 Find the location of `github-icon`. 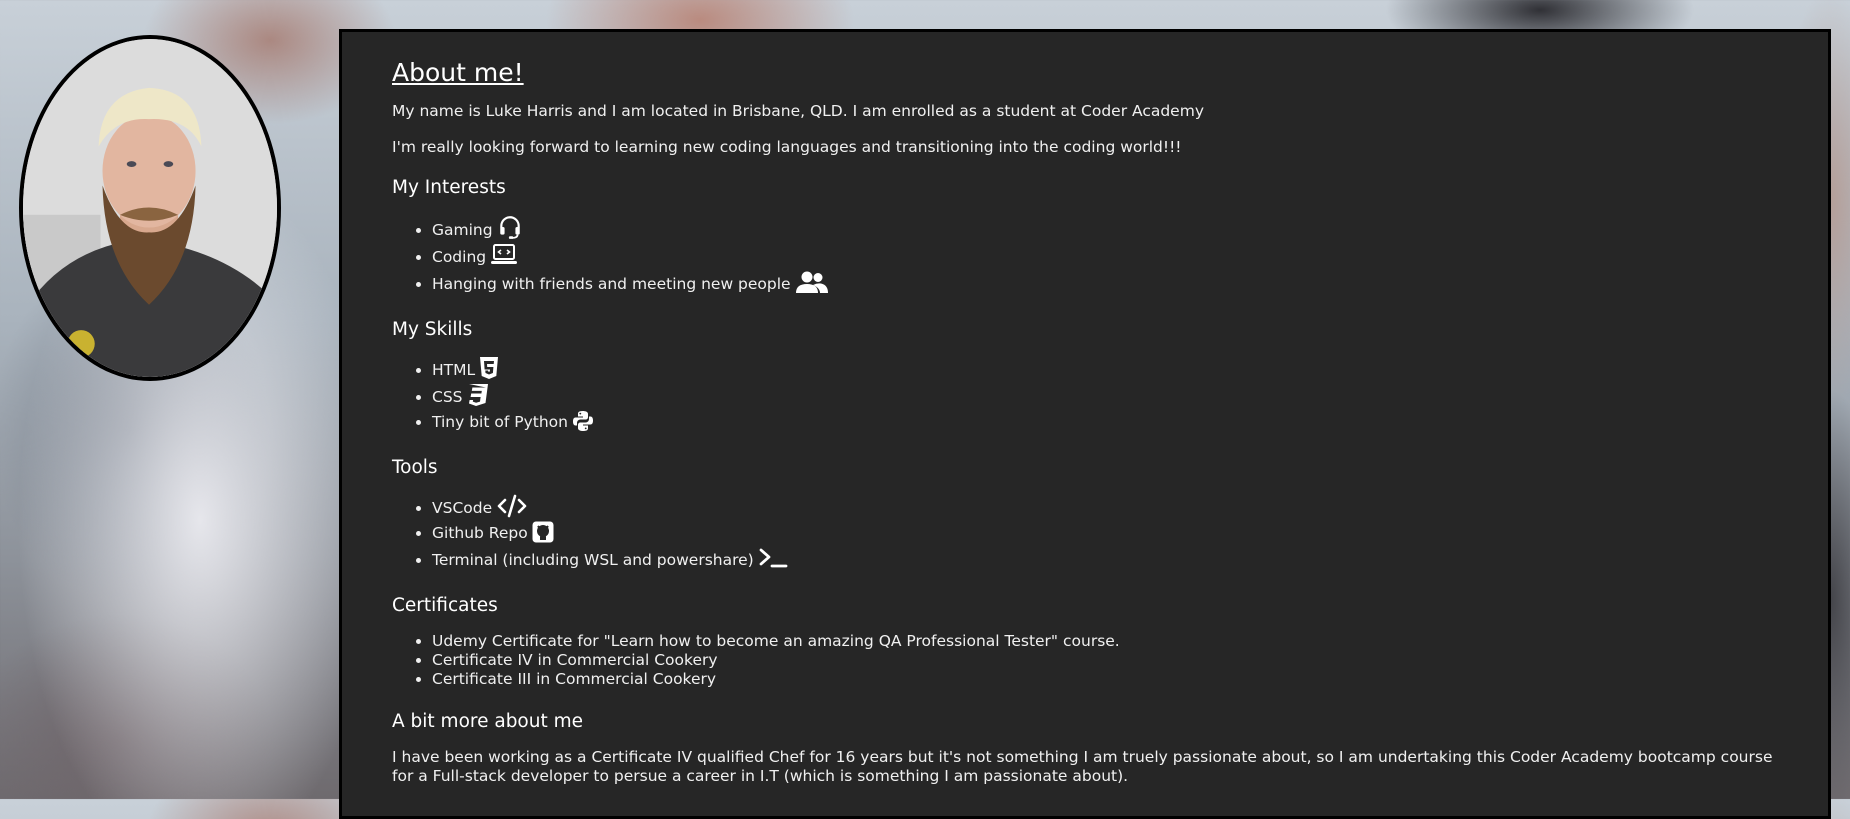

github-icon is located at coordinates (543, 532).